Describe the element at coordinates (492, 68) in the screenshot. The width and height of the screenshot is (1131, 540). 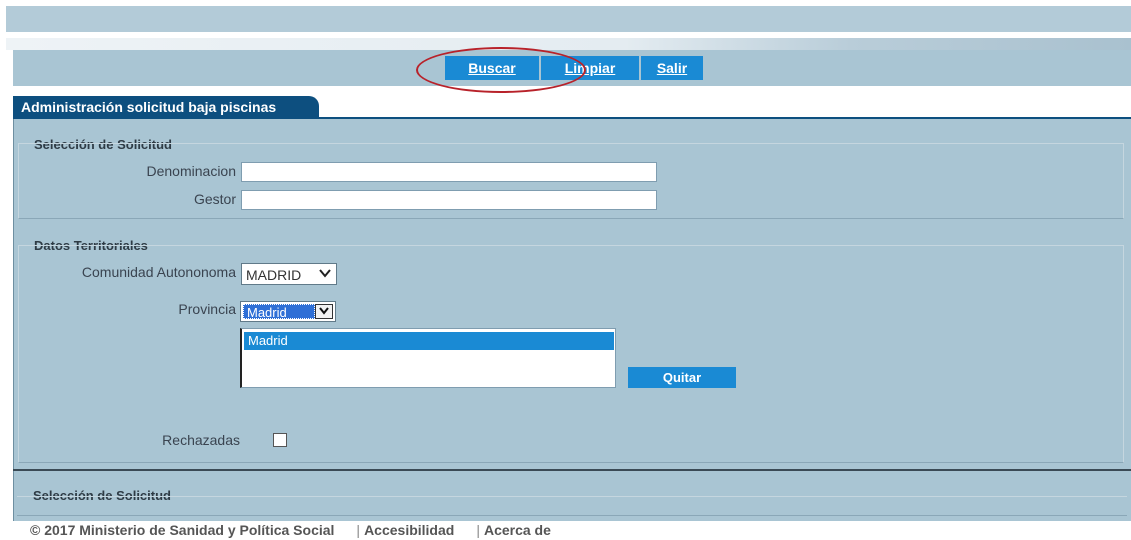
I see `buscar-button: Buscar` at that location.